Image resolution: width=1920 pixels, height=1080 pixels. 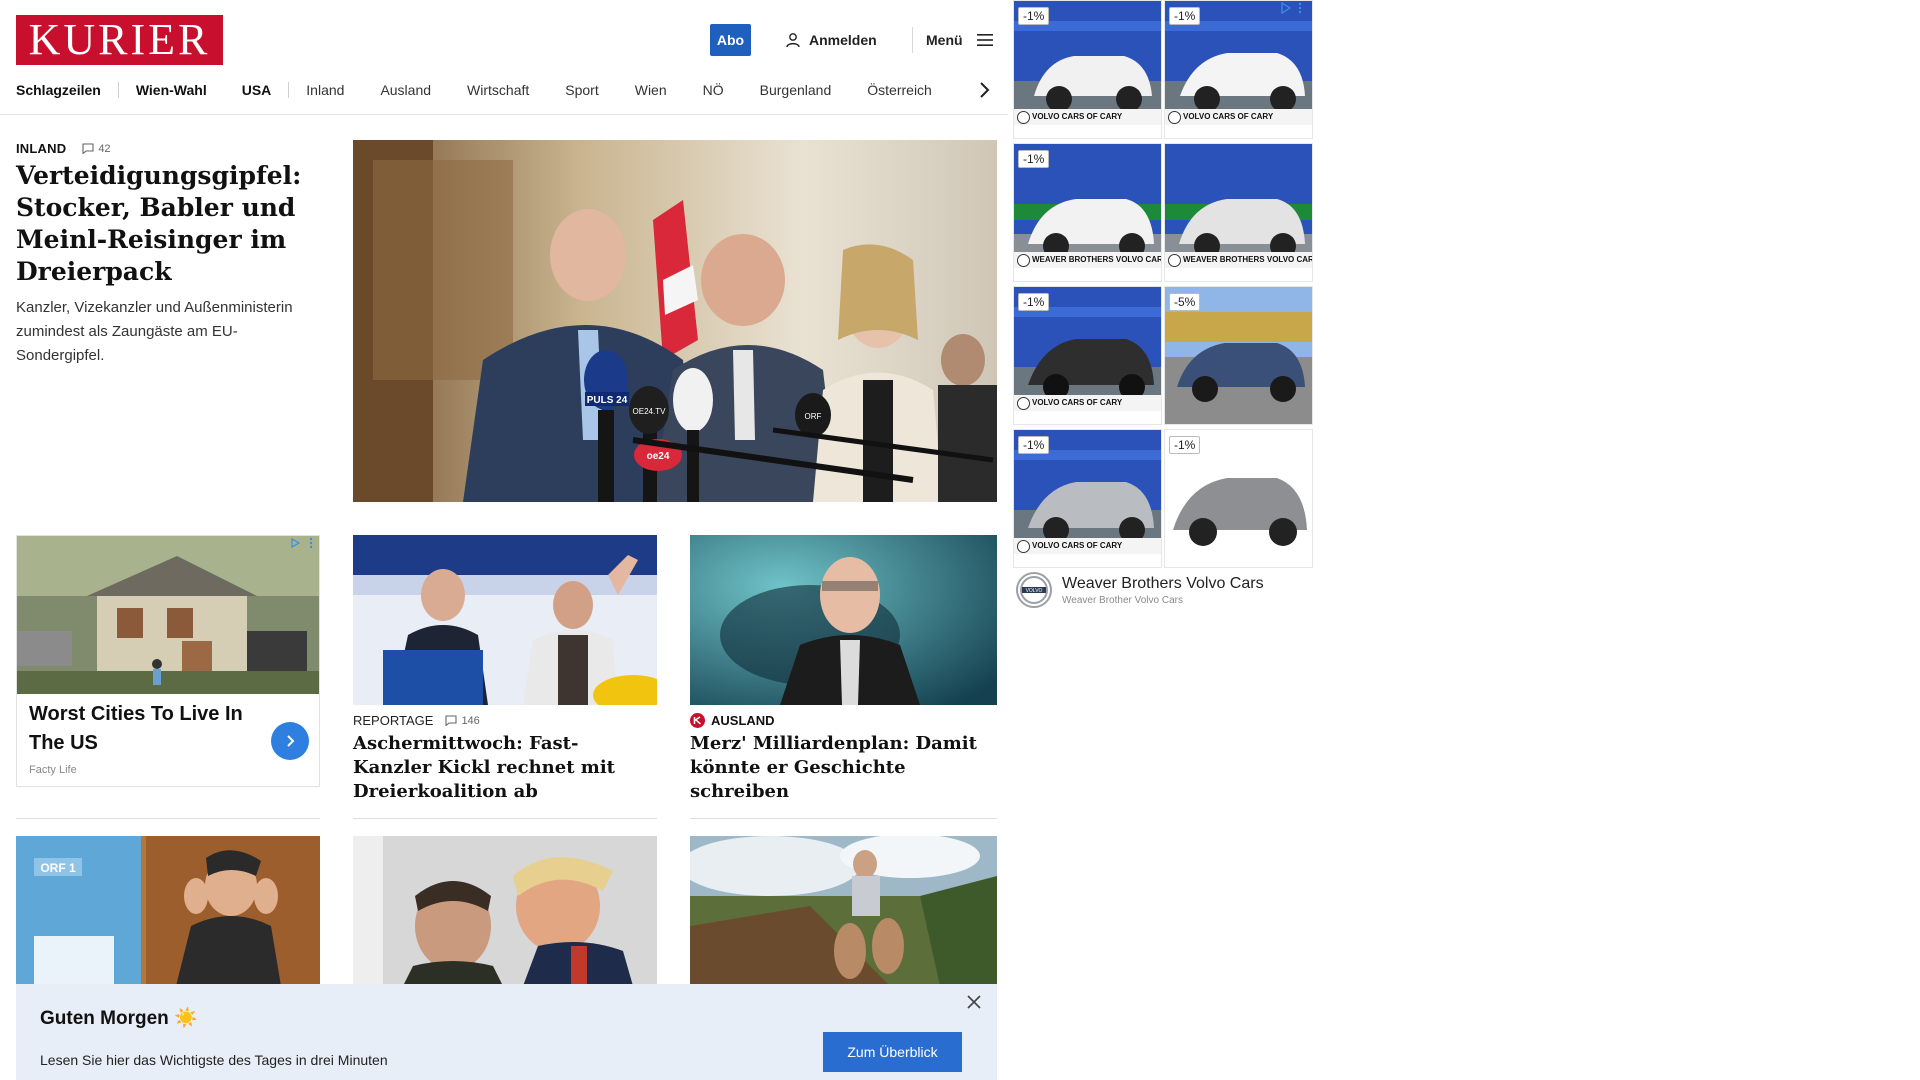 What do you see at coordinates (41, 148) in the screenshot?
I see `hero-category: INLAND` at bounding box center [41, 148].